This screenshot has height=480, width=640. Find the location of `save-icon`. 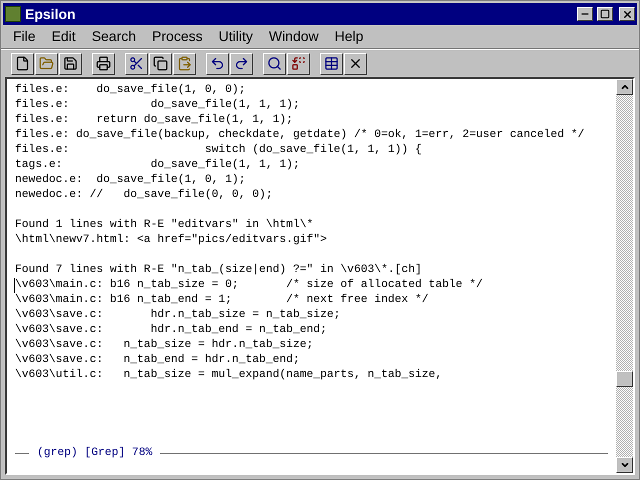

save-icon is located at coordinates (70, 63).